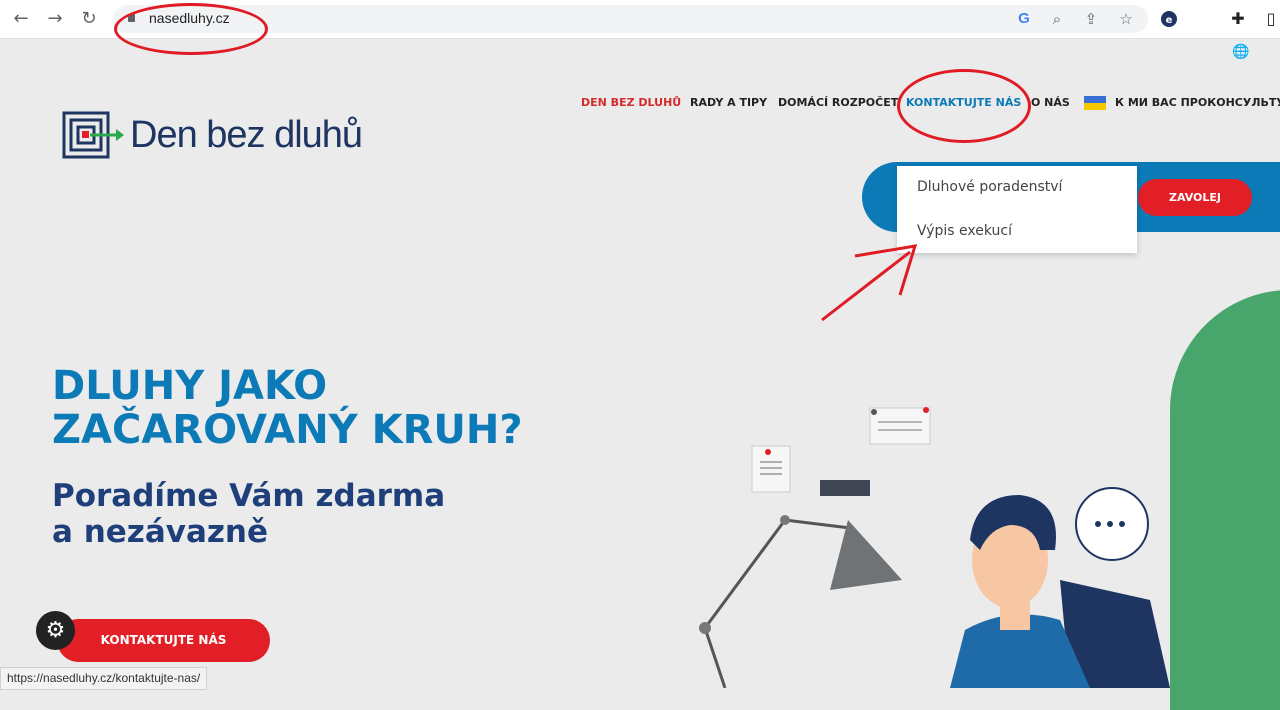  I want to click on ukraine-flag-icon, so click(1095, 103).